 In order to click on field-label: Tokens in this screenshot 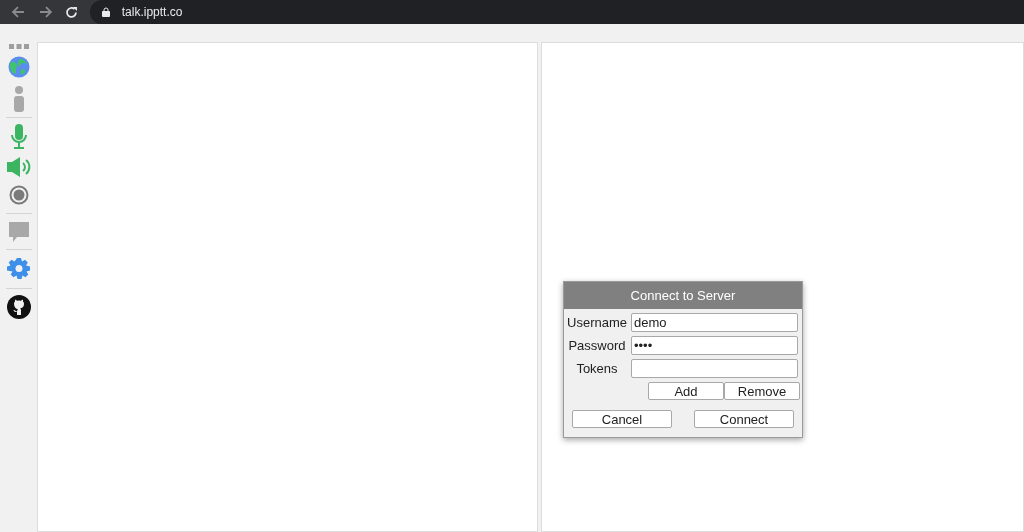, I will do `click(597, 368)`.